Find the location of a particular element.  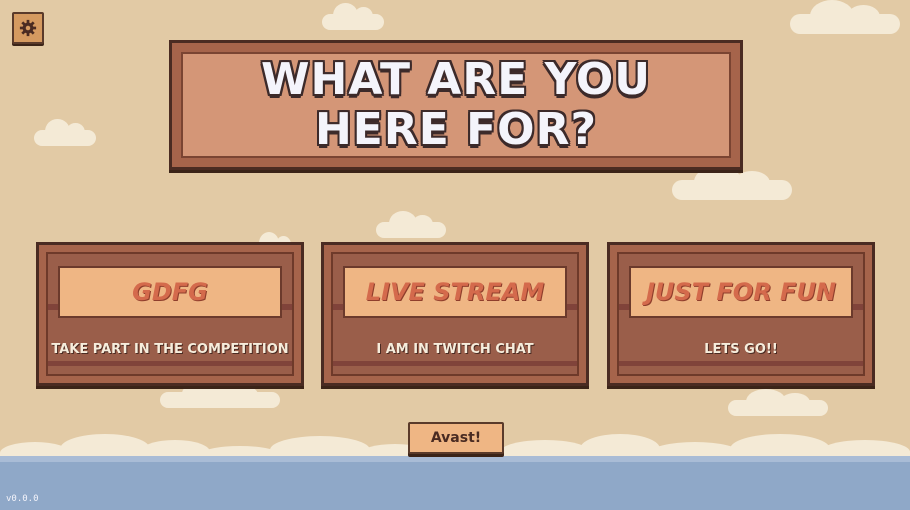

page-title: WHAT ARE YOU HERE FOR? is located at coordinates (456, 104).